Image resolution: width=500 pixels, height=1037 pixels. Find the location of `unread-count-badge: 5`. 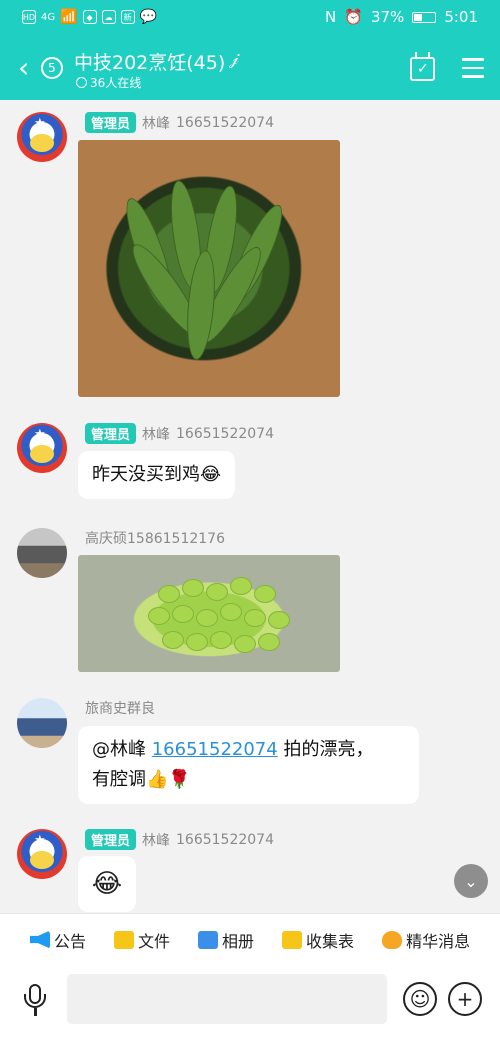

unread-count-badge: 5 is located at coordinates (52, 68).